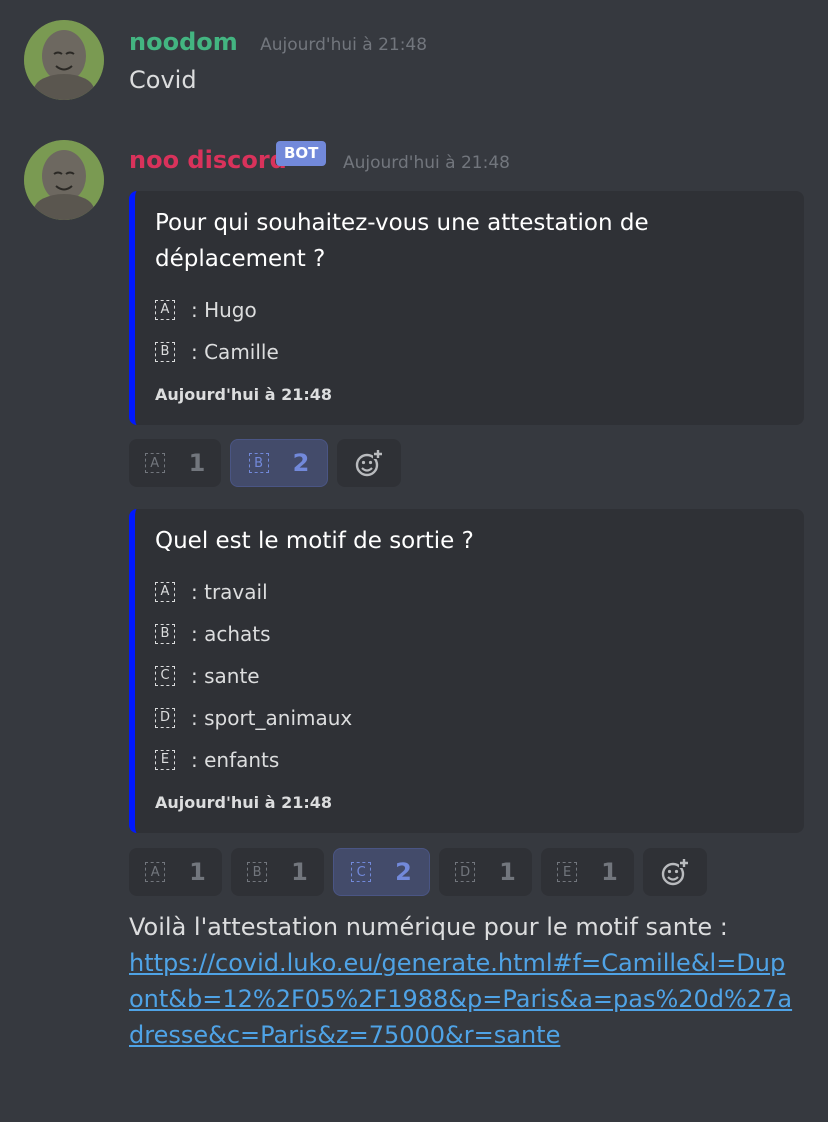  I want to click on username-label: noodom, so click(183, 42).